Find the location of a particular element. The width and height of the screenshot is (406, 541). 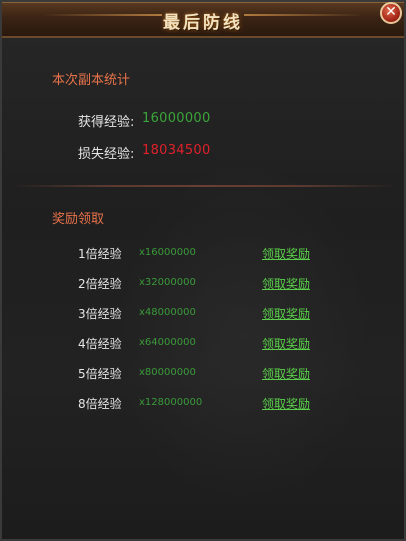

reward-amount: x80000000 is located at coordinates (167, 372).